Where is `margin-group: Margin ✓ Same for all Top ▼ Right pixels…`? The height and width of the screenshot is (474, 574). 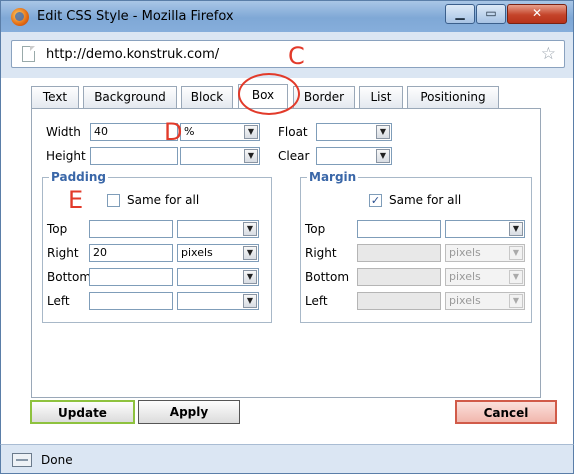
margin-group: Margin ✓ Same for all Top ▼ Right pixels… is located at coordinates (416, 246).